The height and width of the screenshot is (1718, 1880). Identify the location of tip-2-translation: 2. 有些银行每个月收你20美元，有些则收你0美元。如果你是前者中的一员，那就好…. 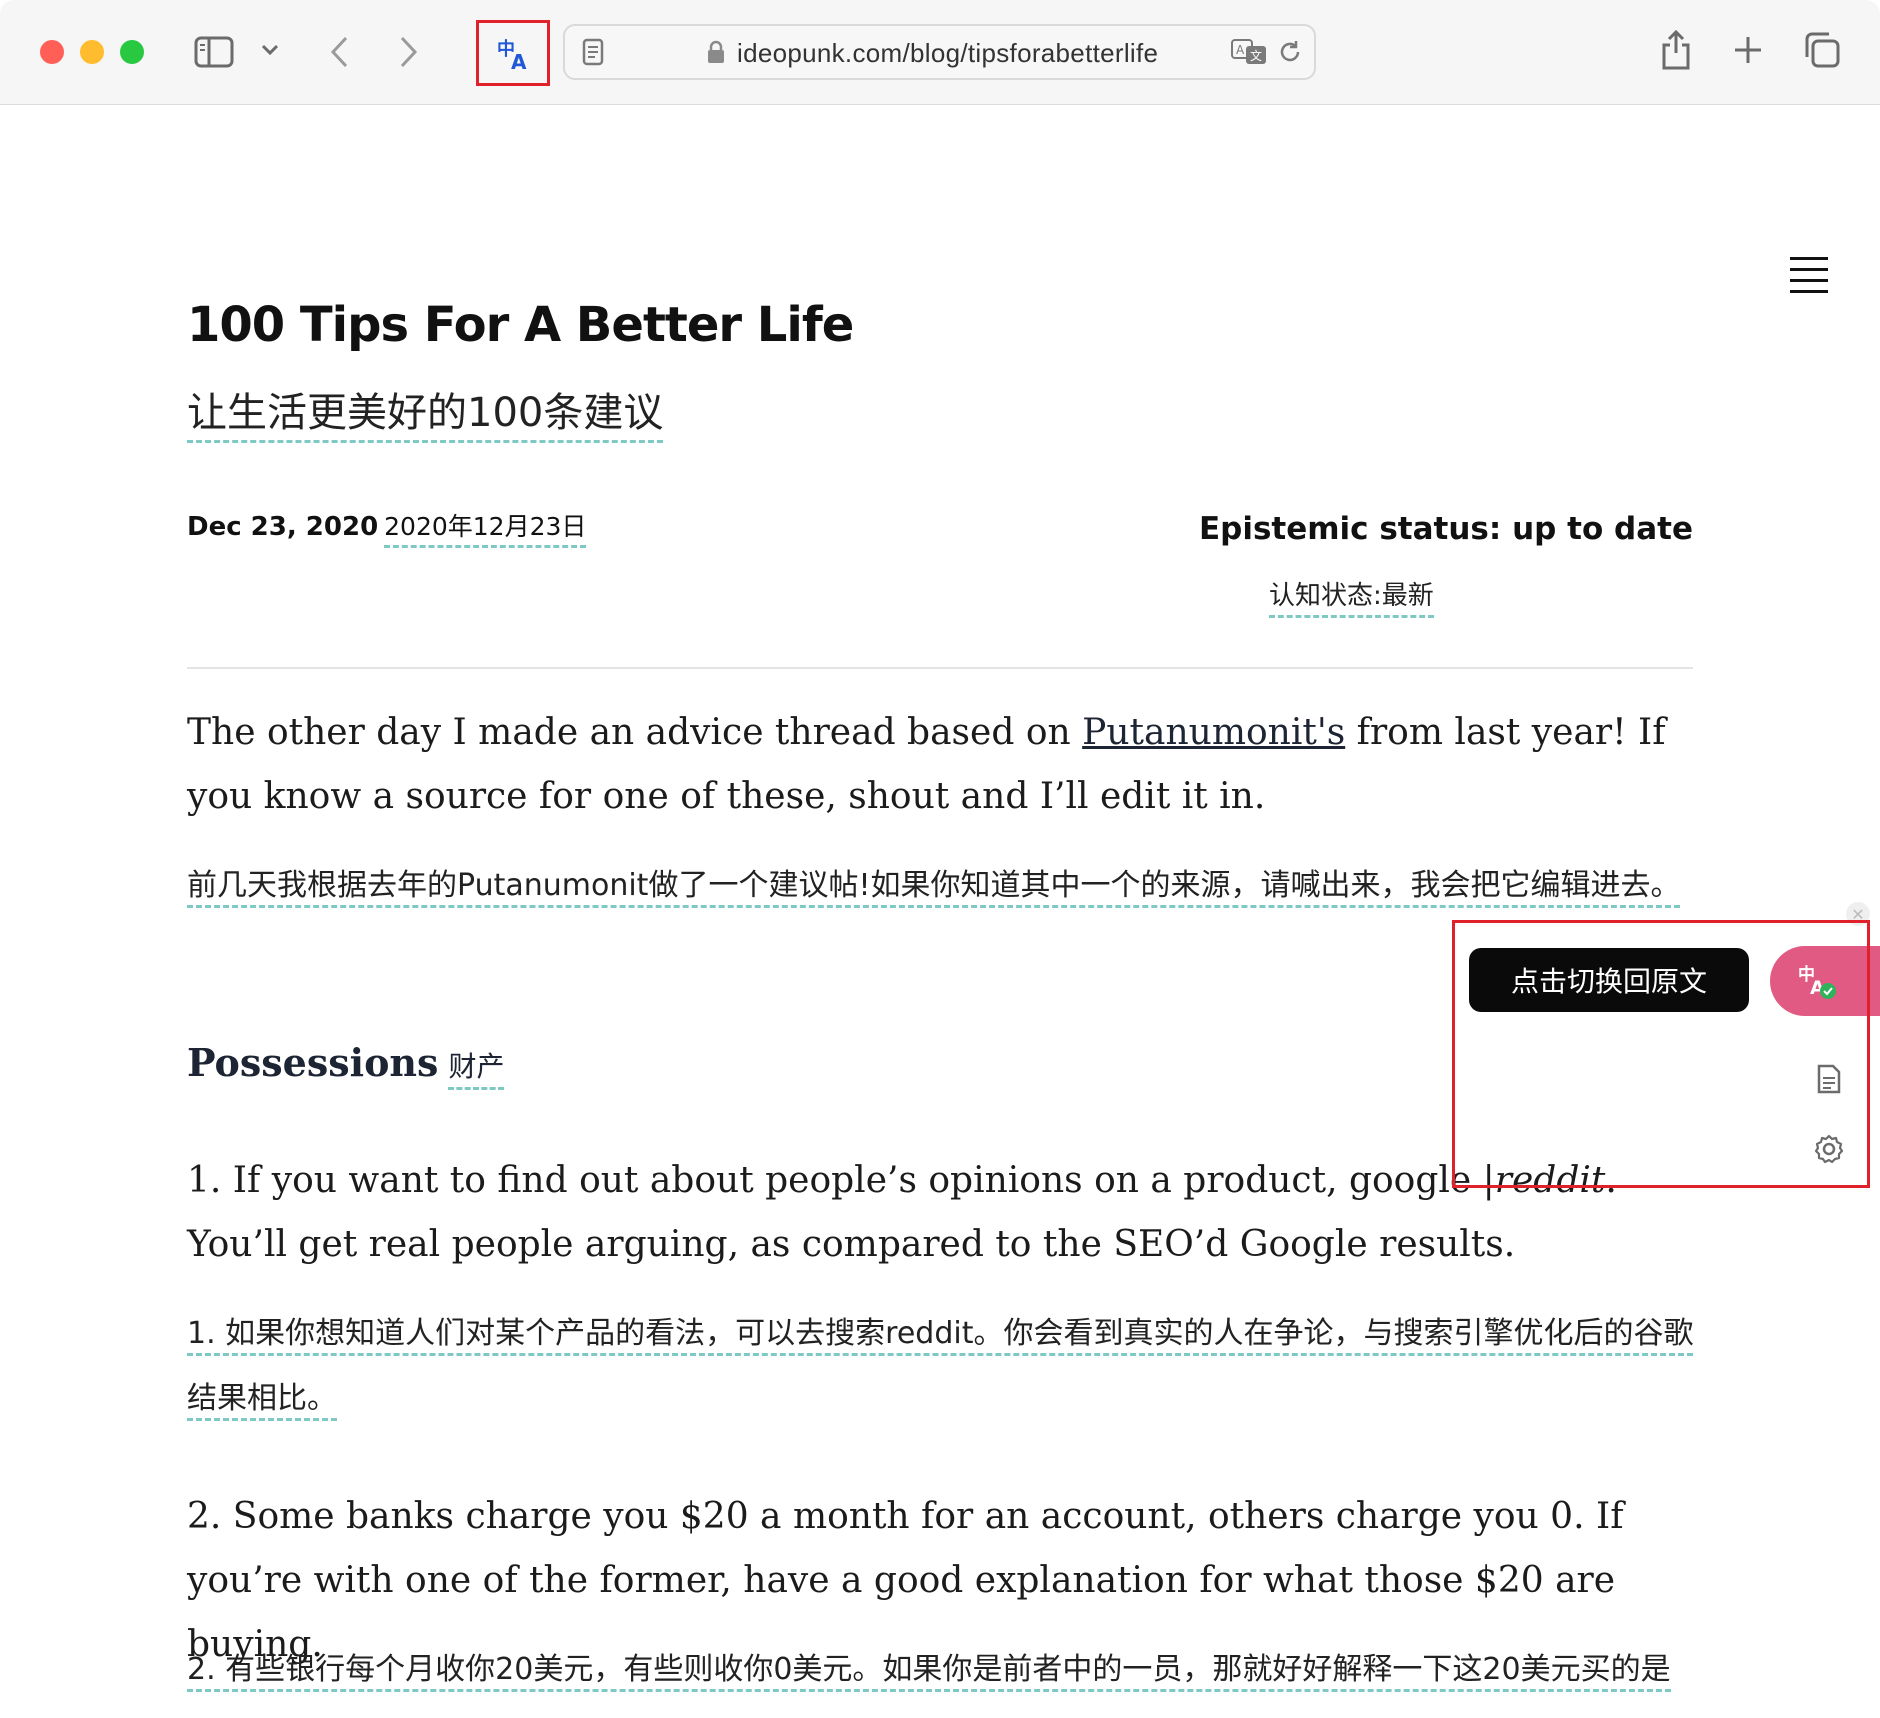
(942, 1677).